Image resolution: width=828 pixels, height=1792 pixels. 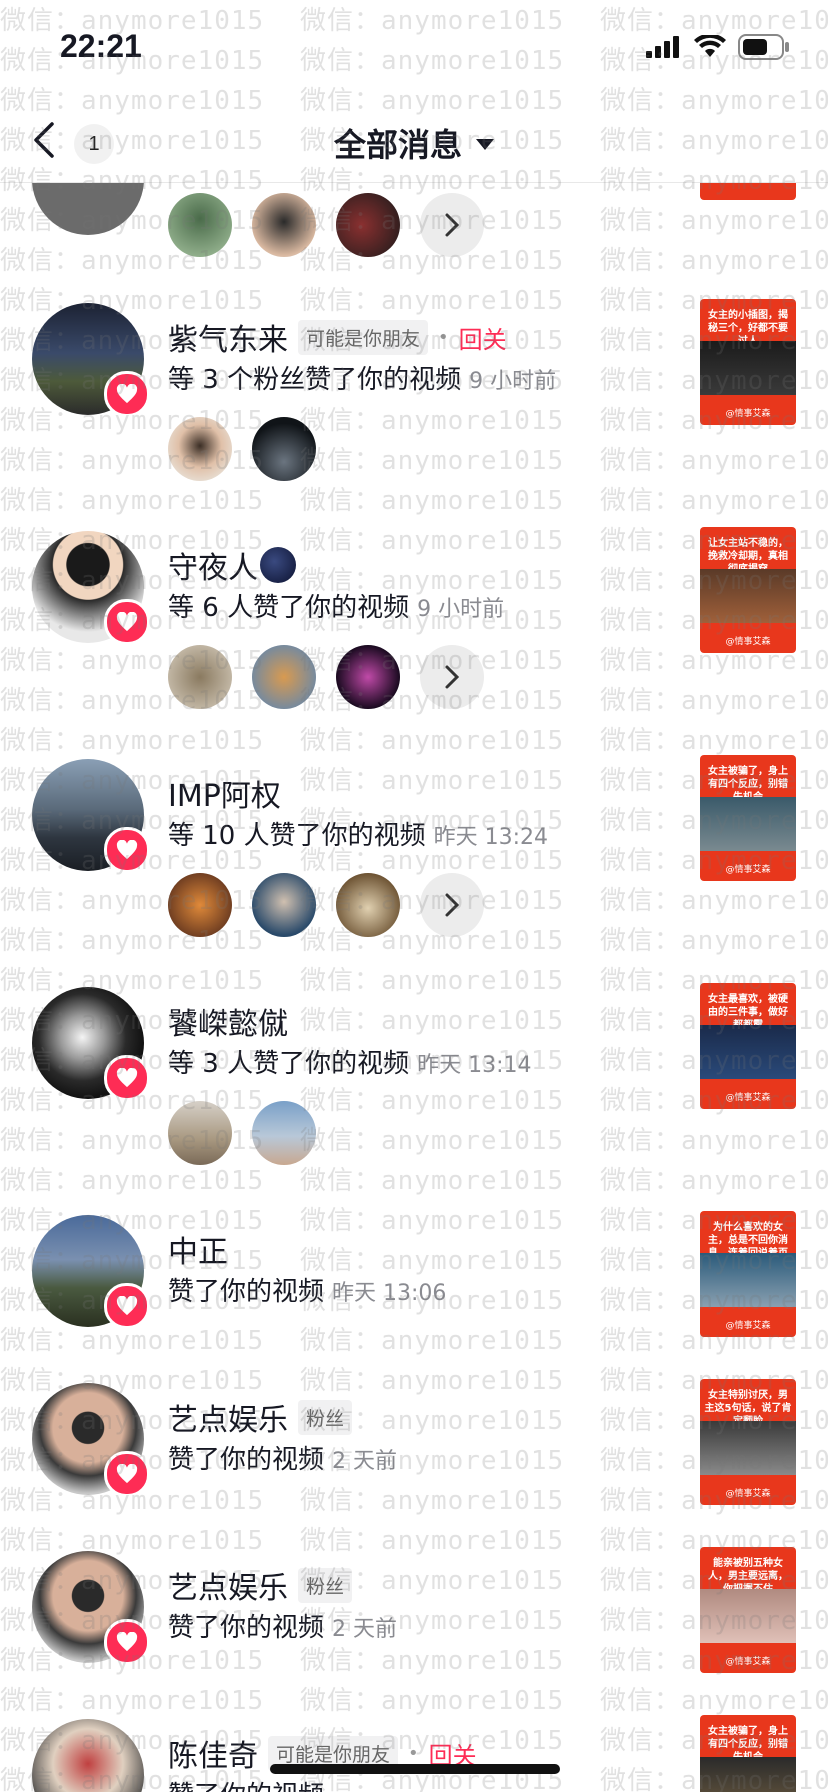 I want to click on notification-text: 赞了你的视频 昨天 13:06, so click(x=307, y=1289).